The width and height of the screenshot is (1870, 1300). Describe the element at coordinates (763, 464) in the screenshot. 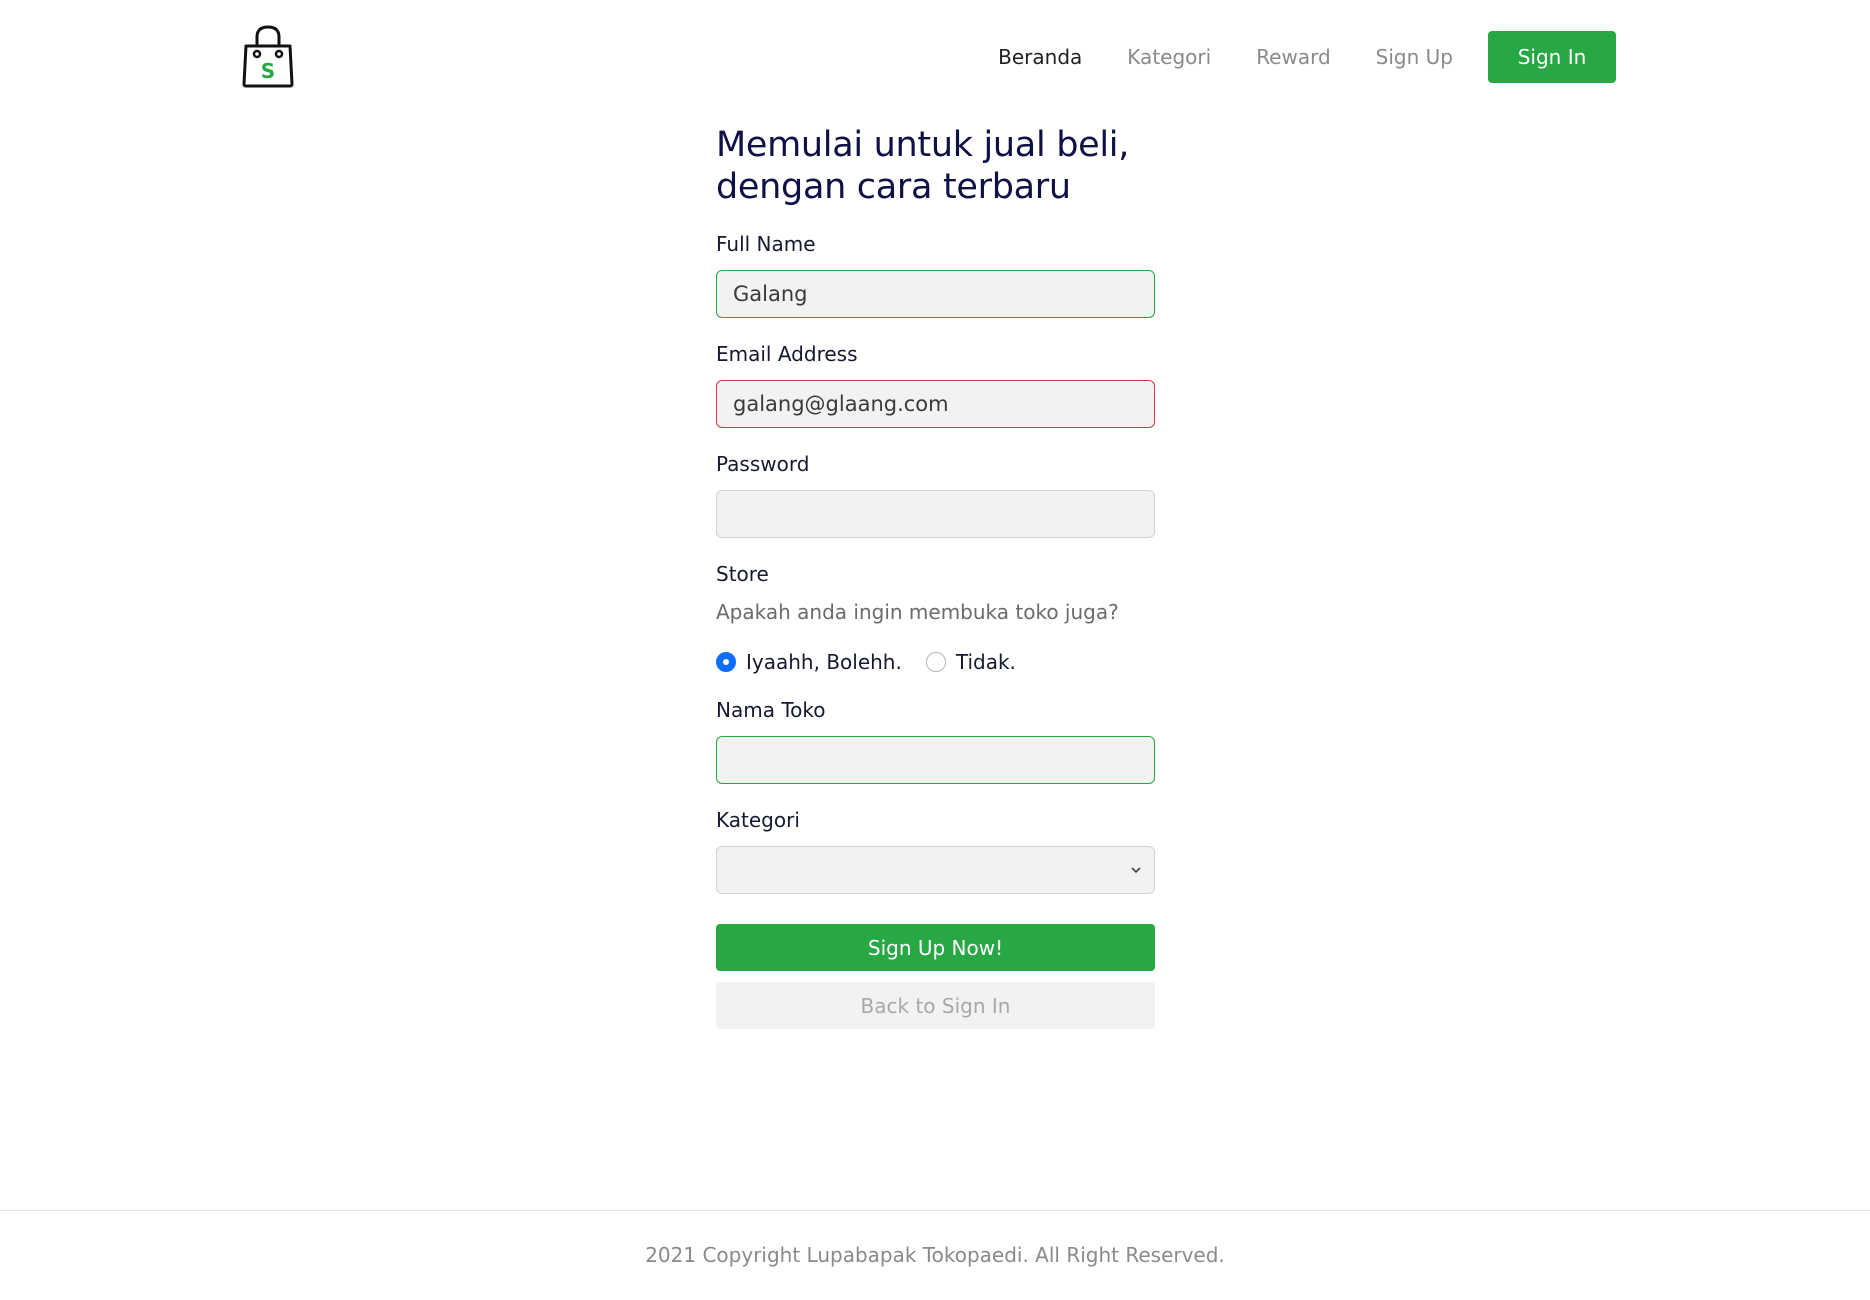

I see `password-label: Password` at that location.